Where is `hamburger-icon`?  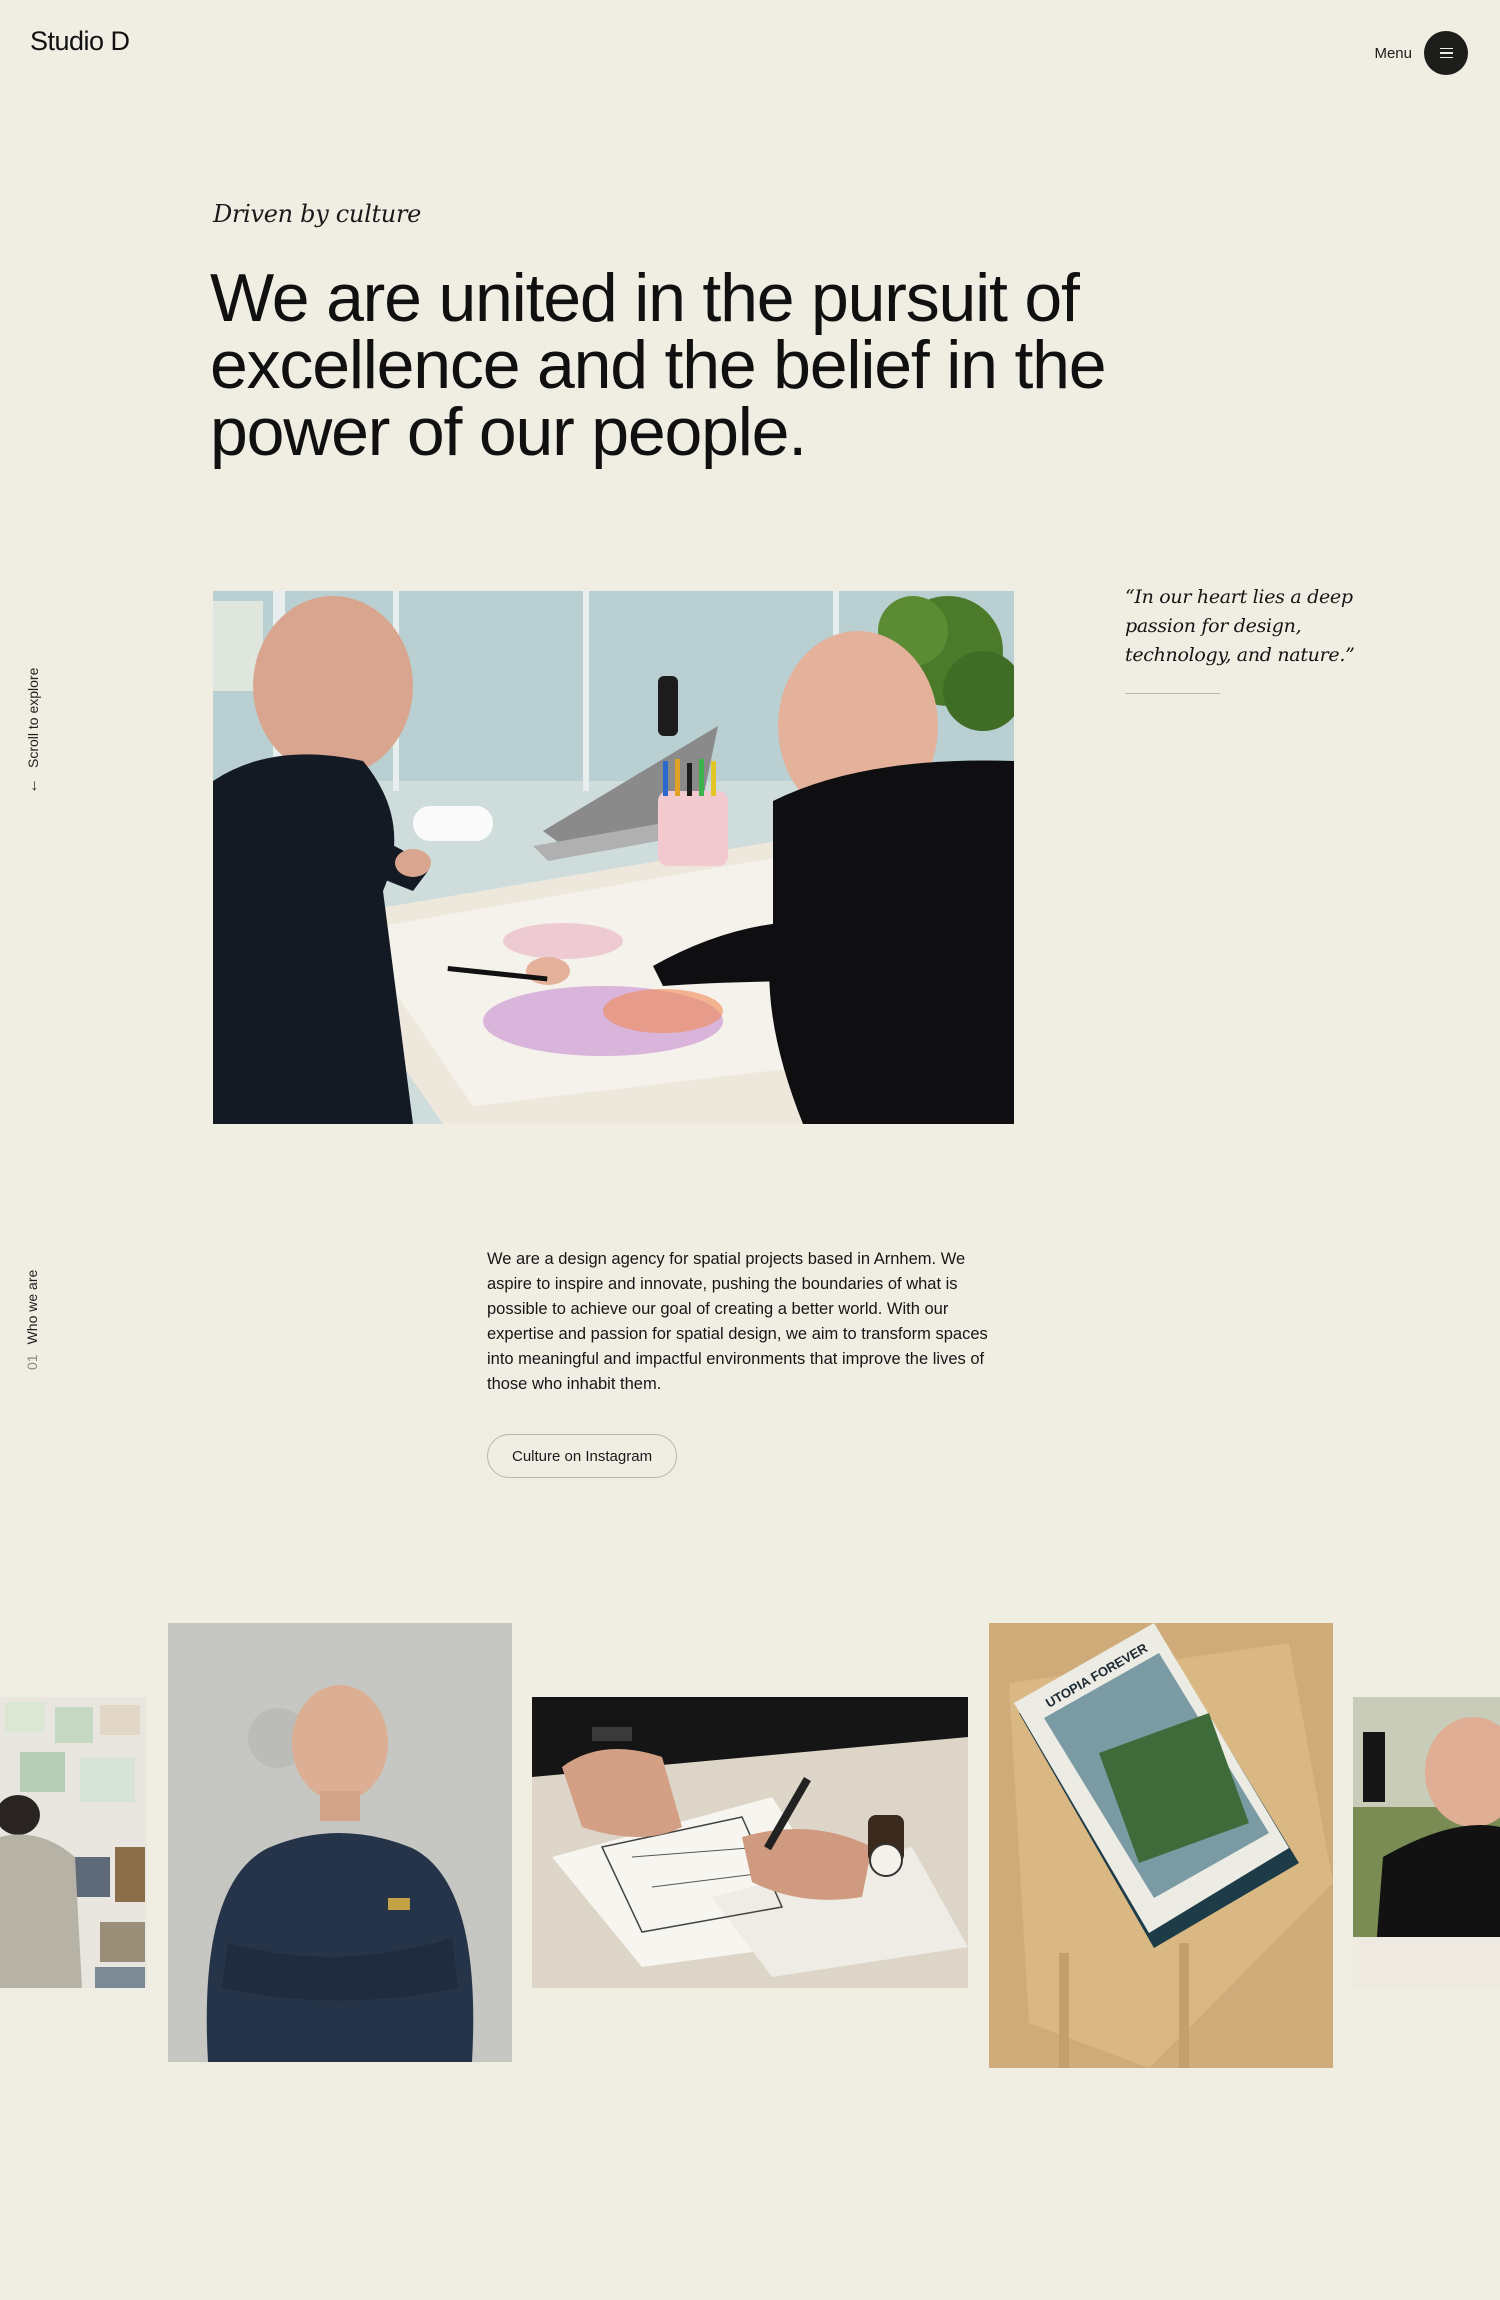 hamburger-icon is located at coordinates (1446, 53).